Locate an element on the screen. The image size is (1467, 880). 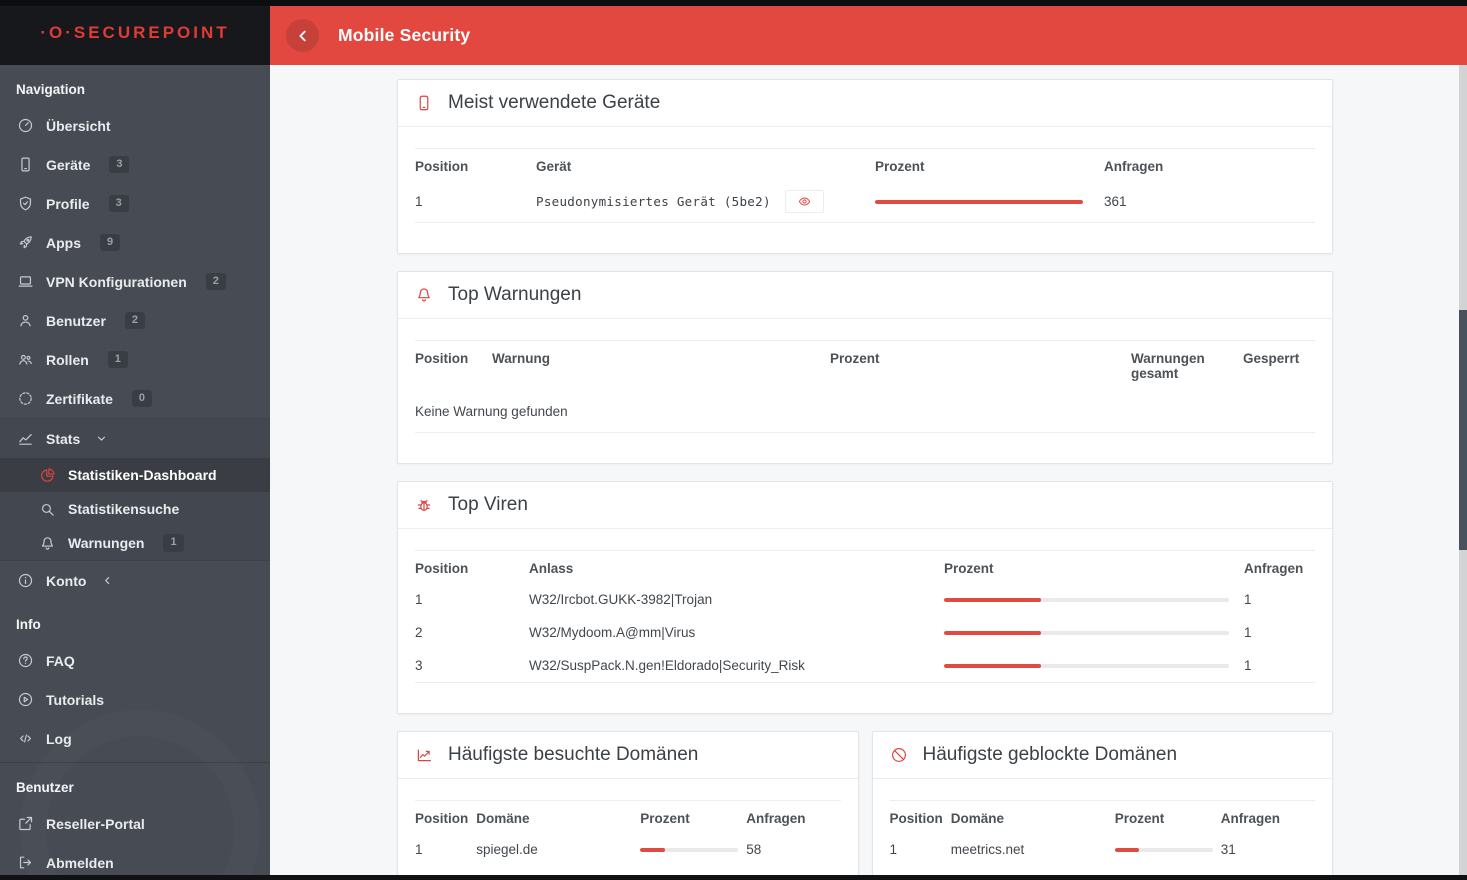
sidebar-item-zertifikate: Zertifikate 0 is located at coordinates (135, 398).